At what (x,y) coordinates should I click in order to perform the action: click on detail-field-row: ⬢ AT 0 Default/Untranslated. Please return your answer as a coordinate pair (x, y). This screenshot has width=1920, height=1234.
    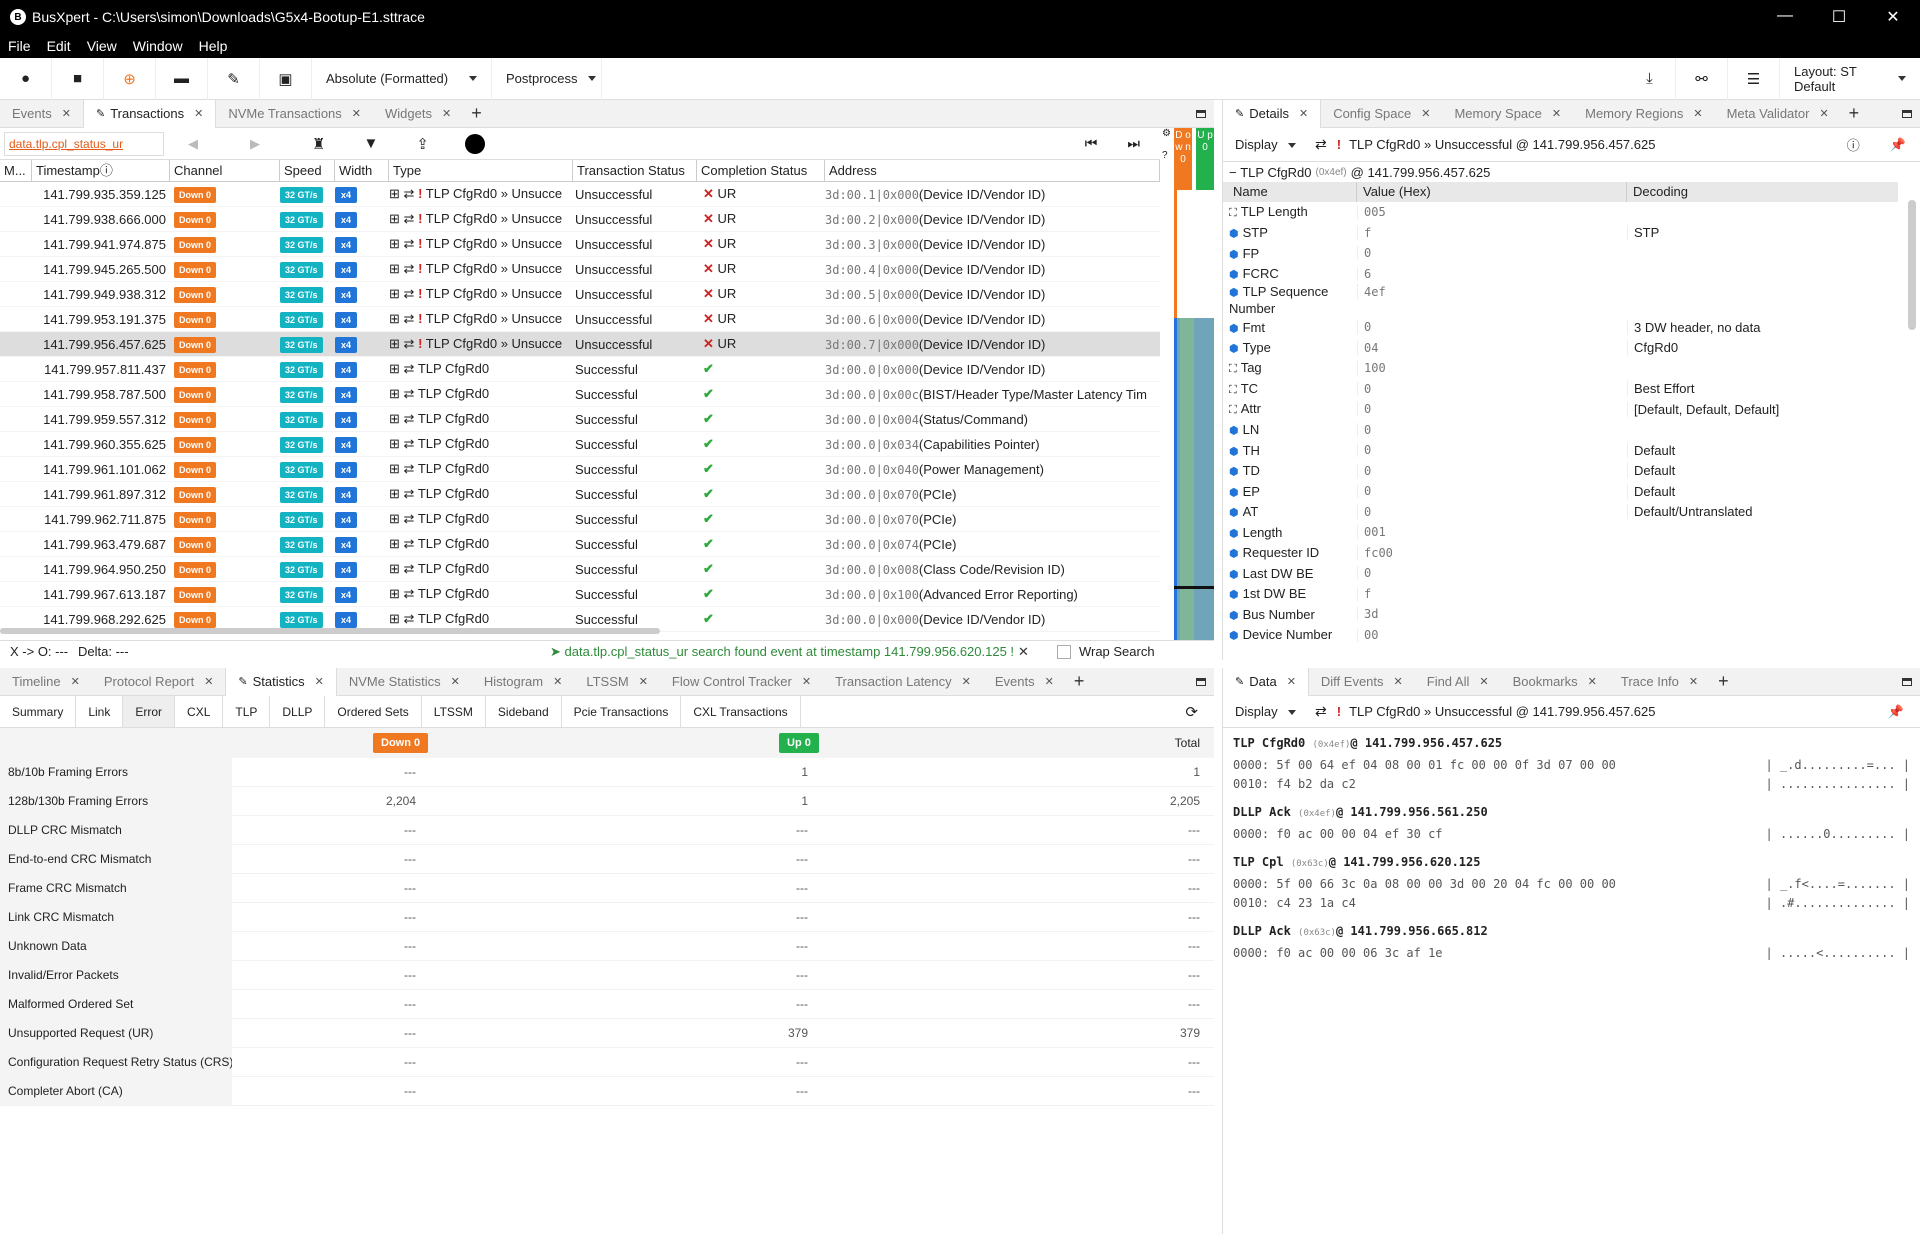
    Looking at the image, I should click on (1560, 512).